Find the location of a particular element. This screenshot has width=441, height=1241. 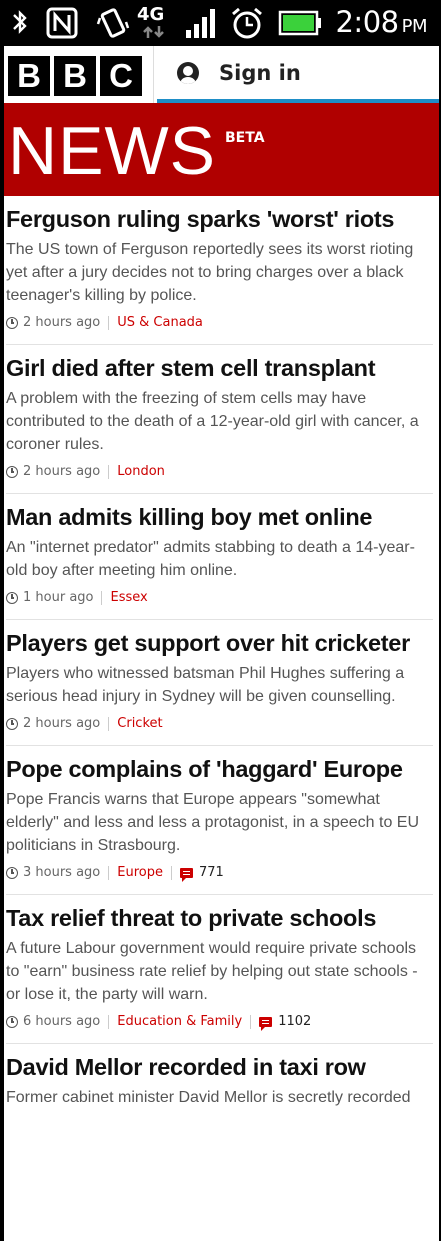

status-bar: 4G 2:08 PM is located at coordinates (220, 23).